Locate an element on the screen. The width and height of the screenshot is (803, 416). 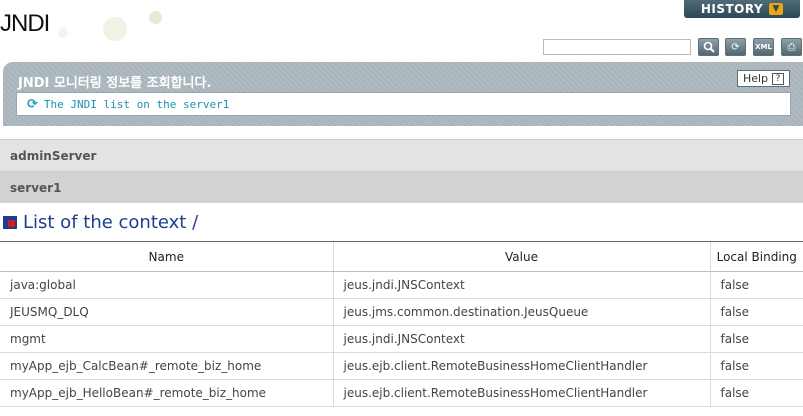
cell-name: JEUSMQ_DLQ is located at coordinates (166, 312).